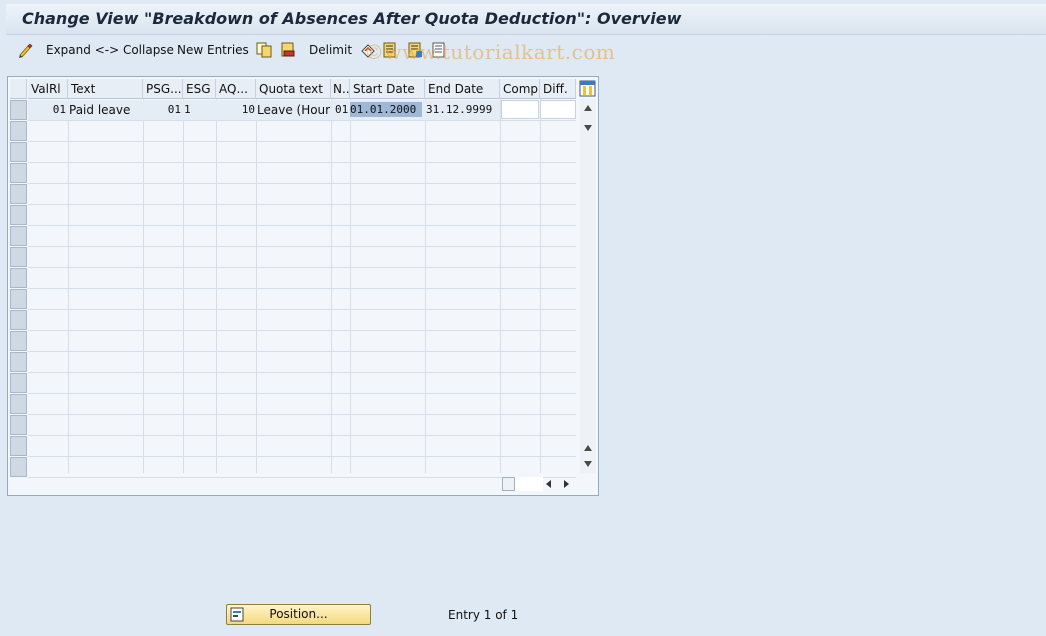 The width and height of the screenshot is (1046, 636). I want to click on cell-n: 01, so click(342, 110).